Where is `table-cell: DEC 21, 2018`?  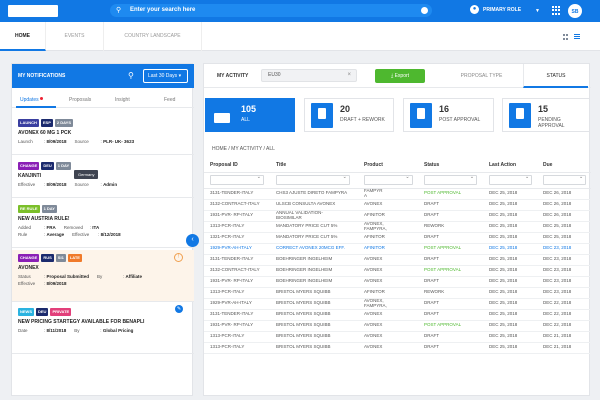 table-cell: DEC 21, 2018 is located at coordinates (564, 337).